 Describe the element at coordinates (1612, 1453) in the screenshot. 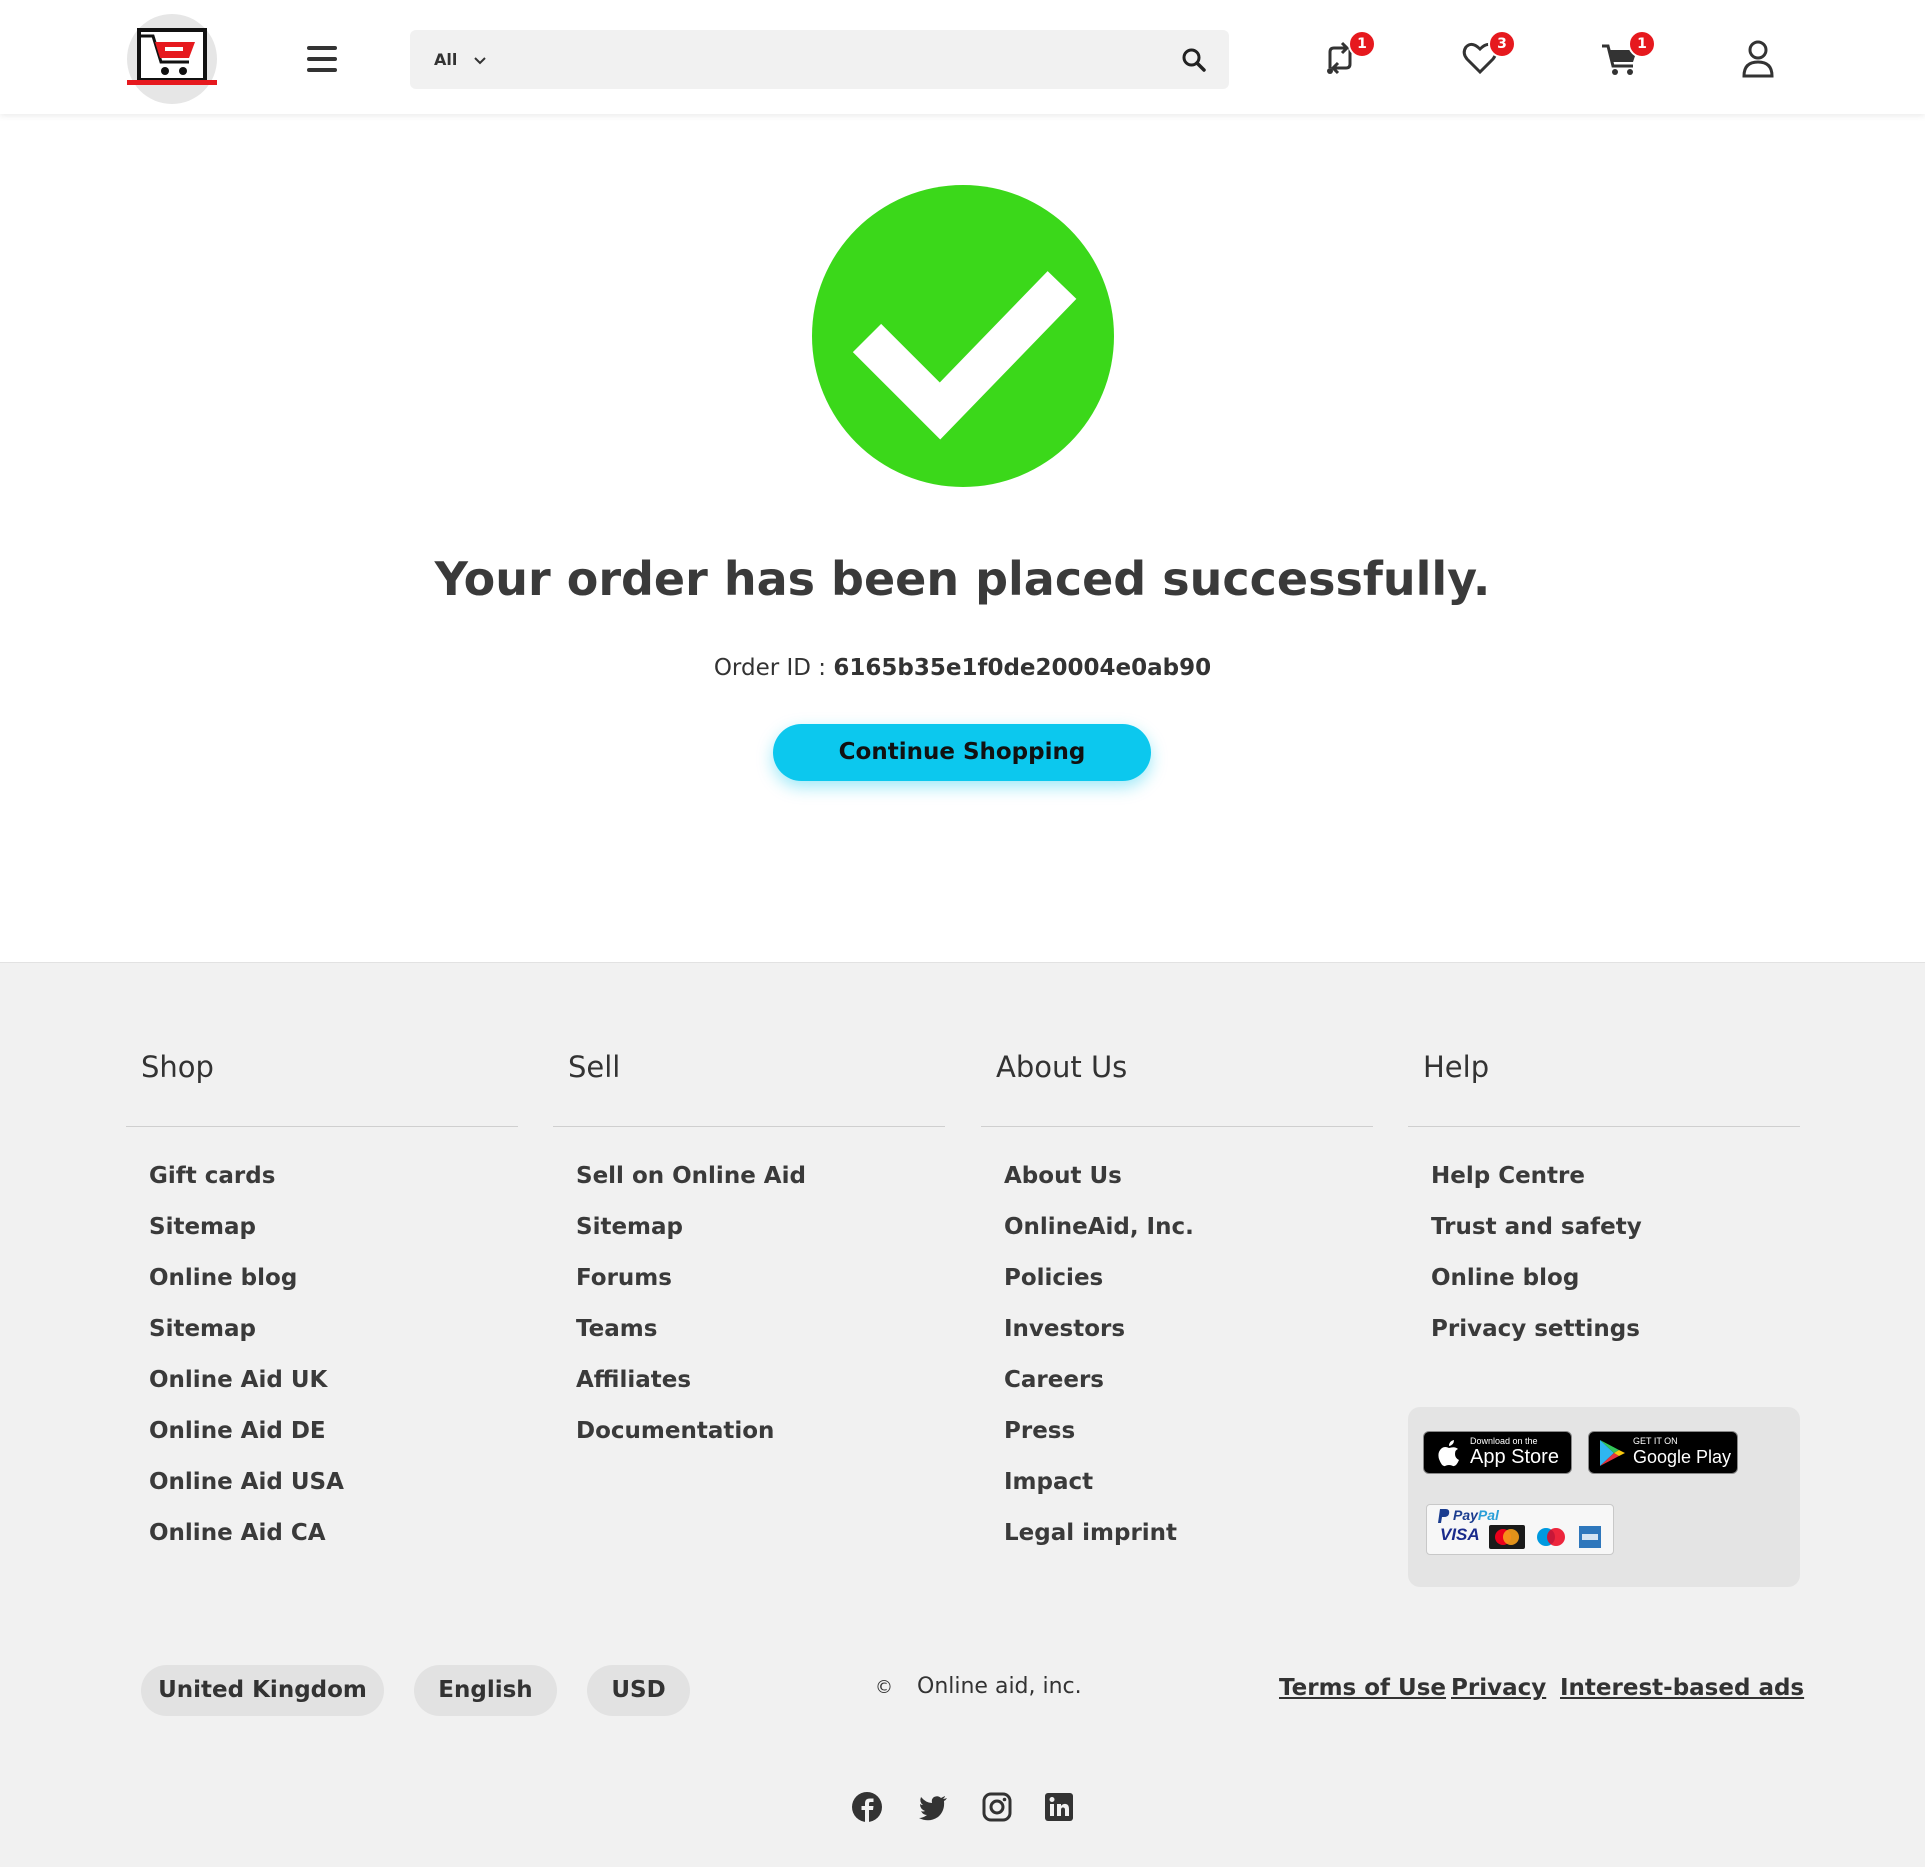

I see `google-play-icon` at that location.